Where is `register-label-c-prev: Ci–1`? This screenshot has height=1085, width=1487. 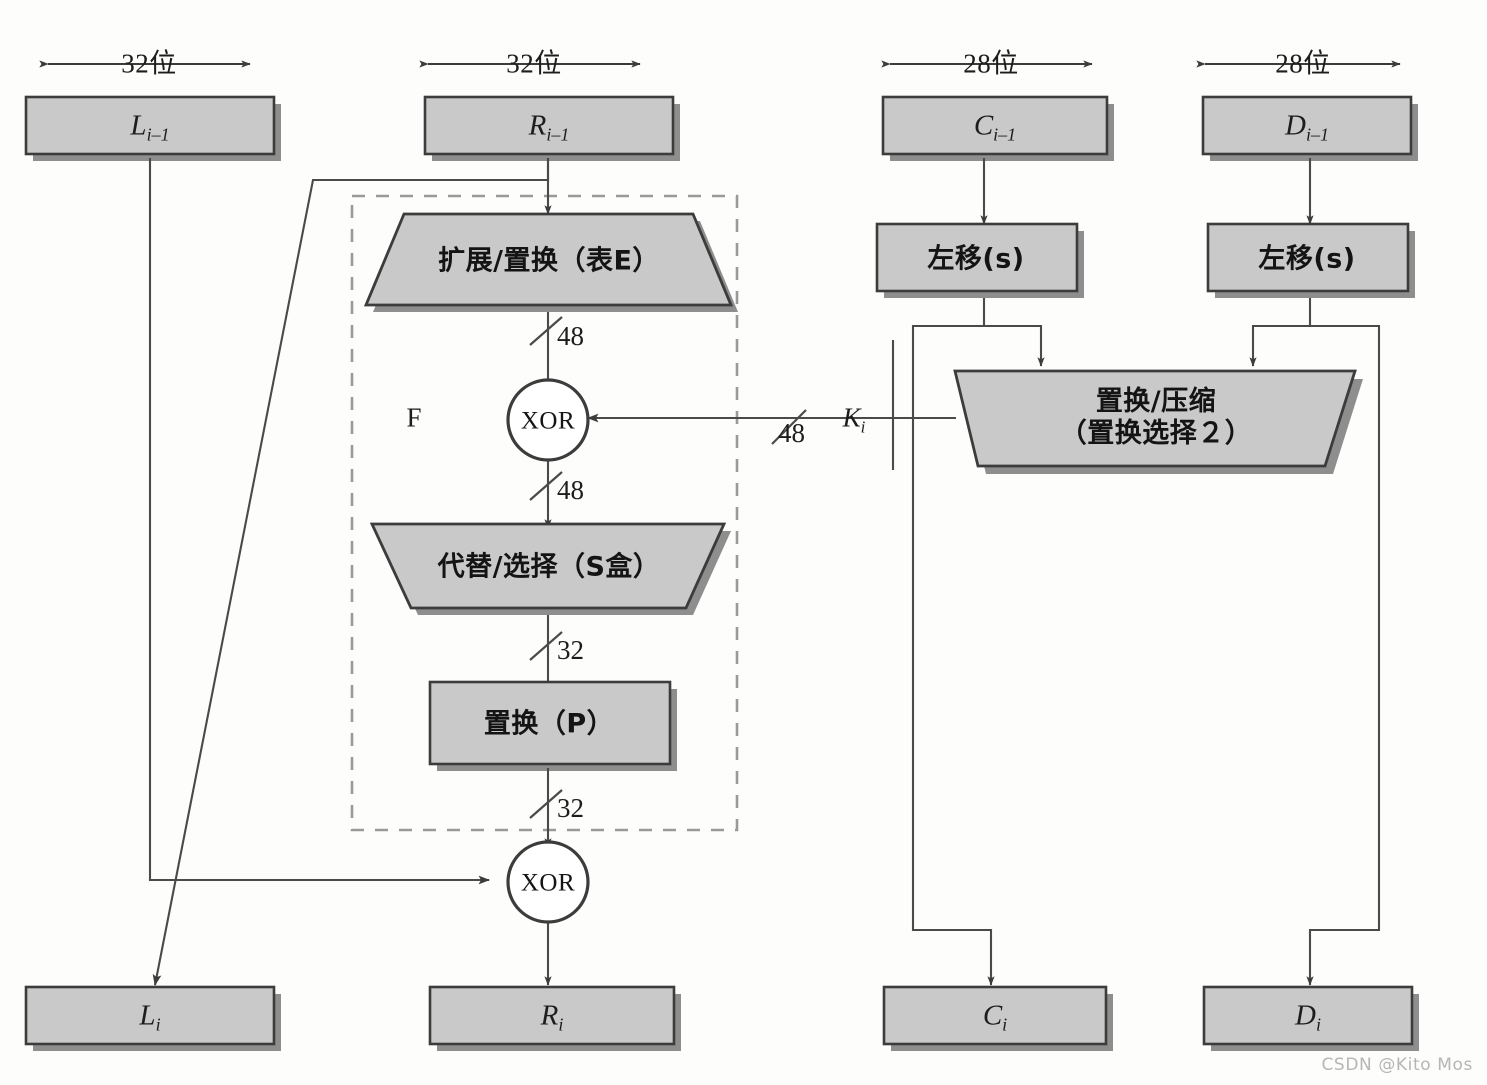
register-label-c-prev: Ci–1 is located at coordinates (994, 126).